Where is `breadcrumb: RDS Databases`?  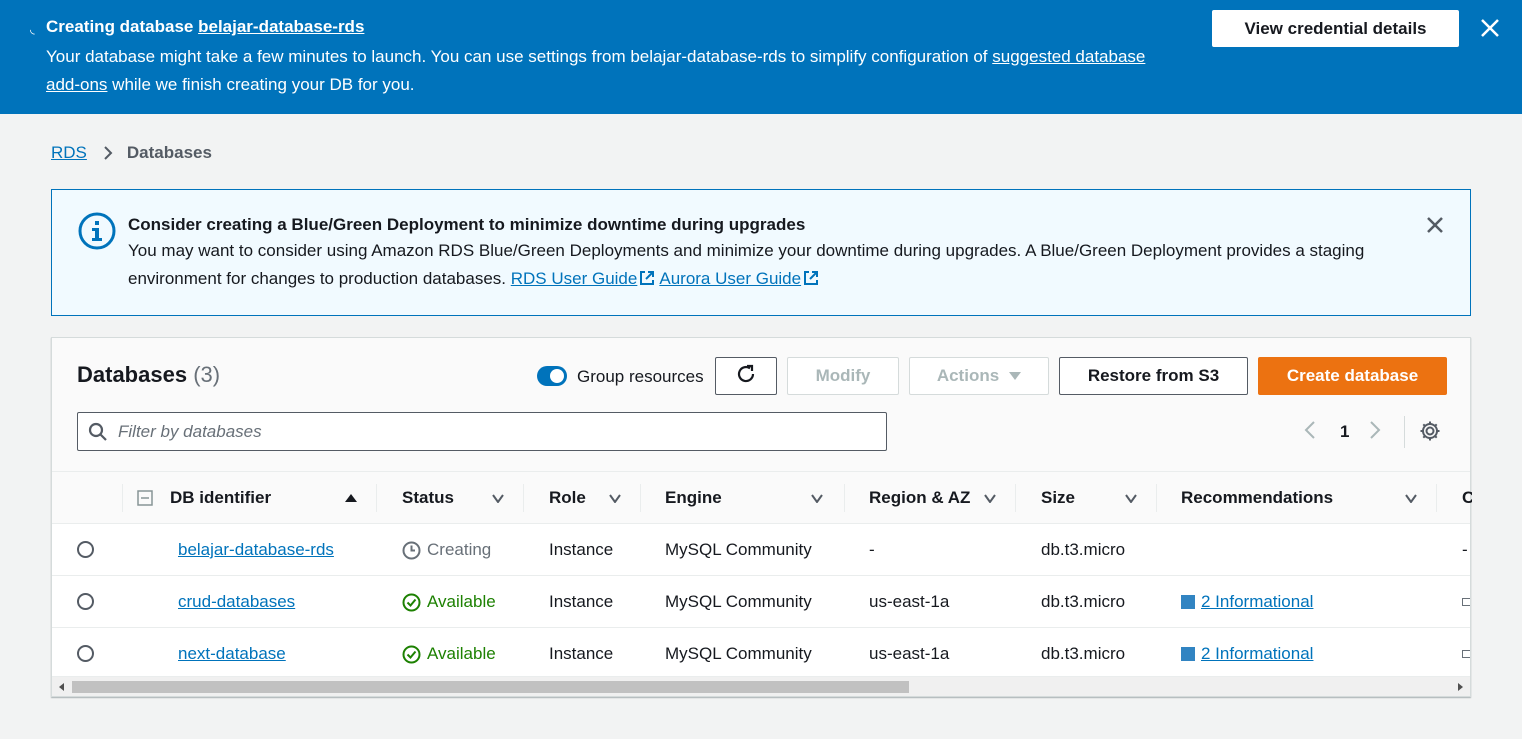
breadcrumb: RDS Databases is located at coordinates (131, 153).